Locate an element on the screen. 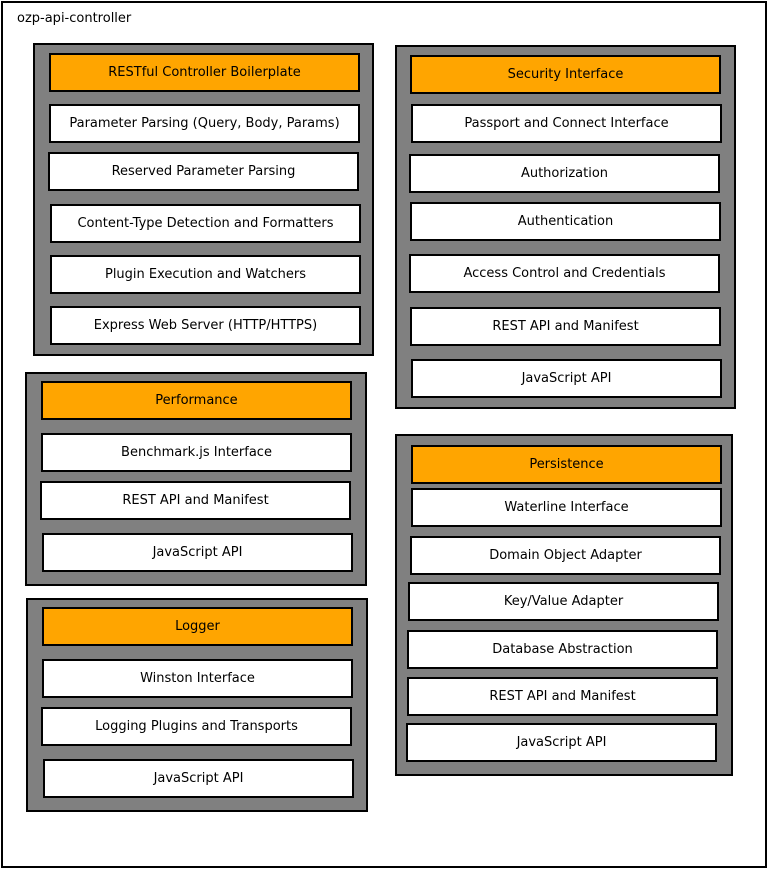 The width and height of the screenshot is (770, 872). performance-item-rest-api: REST API and Manifest is located at coordinates (195, 500).